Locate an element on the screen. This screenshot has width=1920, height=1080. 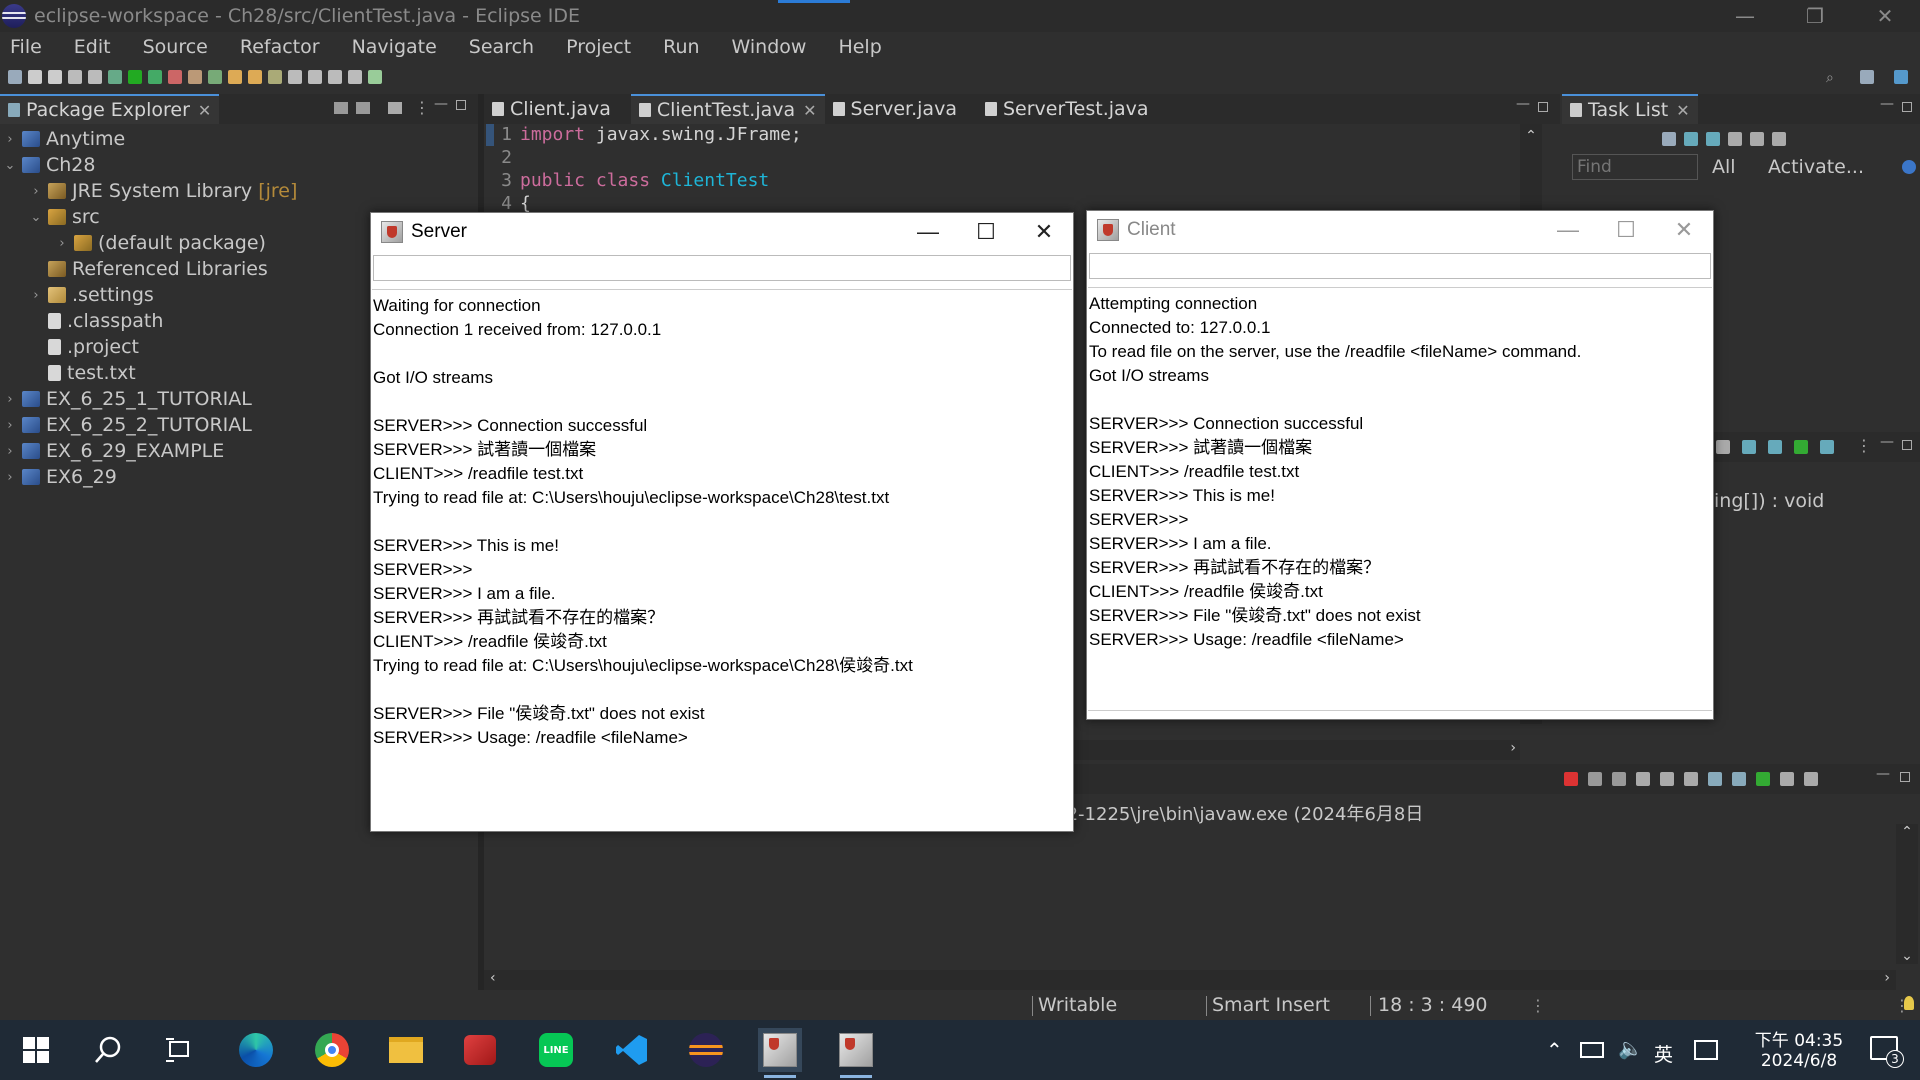
taskbar-line: LINE is located at coordinates (556, 1050).